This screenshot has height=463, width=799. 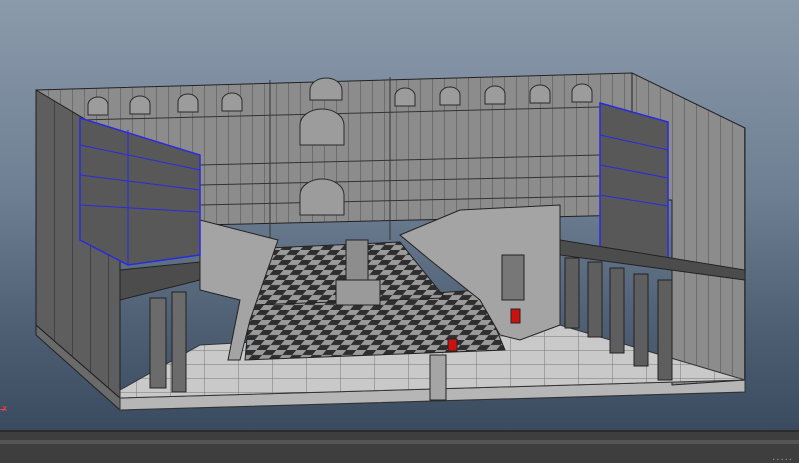 What do you see at coordinates (452, 345) in the screenshot?
I see `red-marker-floor` at bounding box center [452, 345].